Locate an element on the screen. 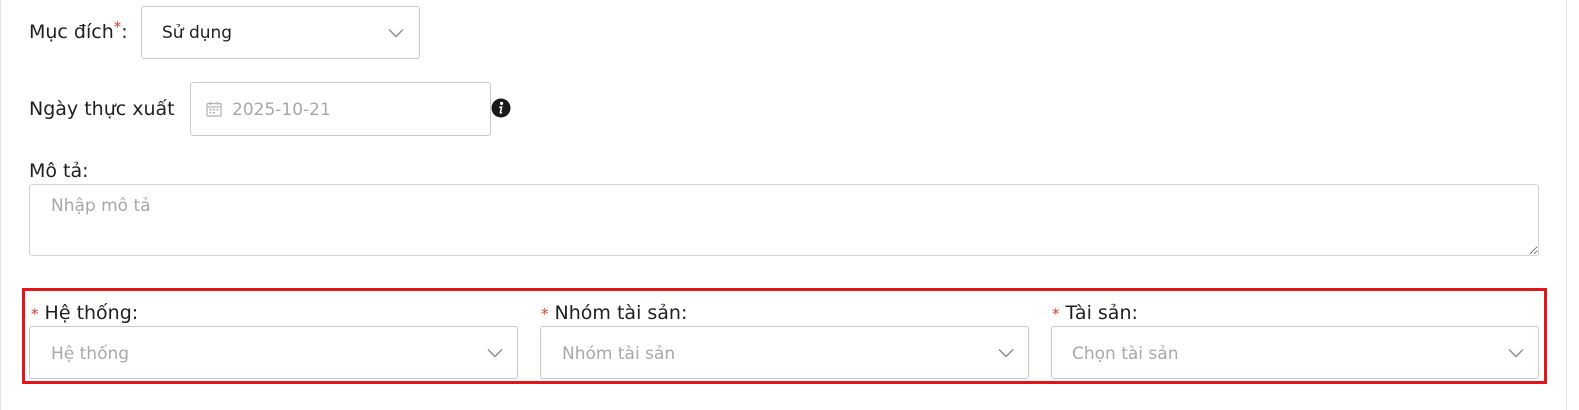 The width and height of the screenshot is (1579, 410). asset-required-mark: * is located at coordinates (1056, 314).